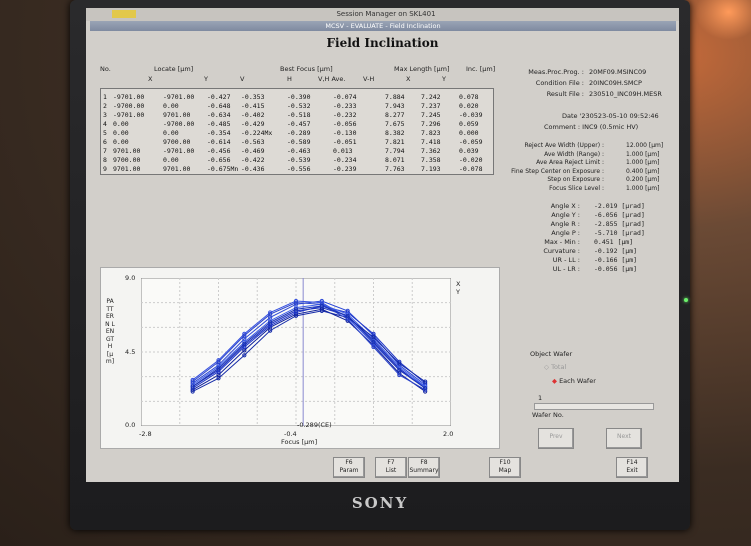  I want to click on col-max-length: Max Length [µm], so click(422, 69).